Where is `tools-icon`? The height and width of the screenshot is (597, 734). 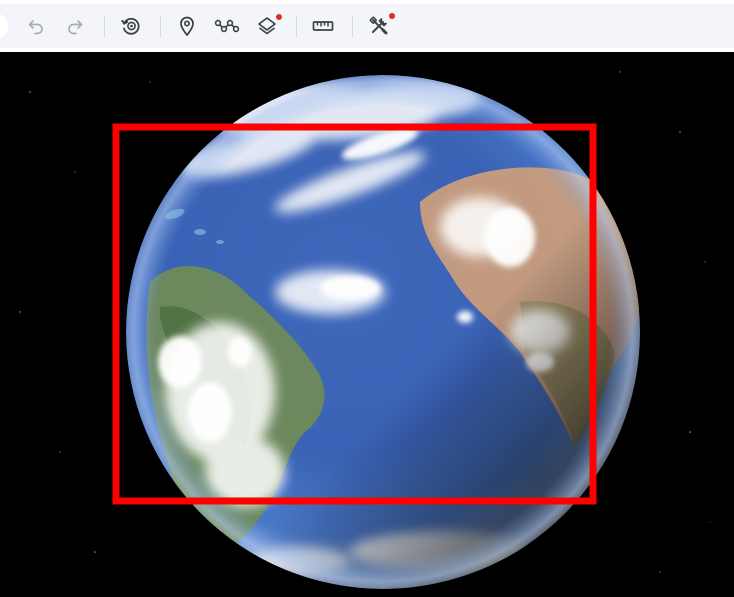 tools-icon is located at coordinates (378, 25).